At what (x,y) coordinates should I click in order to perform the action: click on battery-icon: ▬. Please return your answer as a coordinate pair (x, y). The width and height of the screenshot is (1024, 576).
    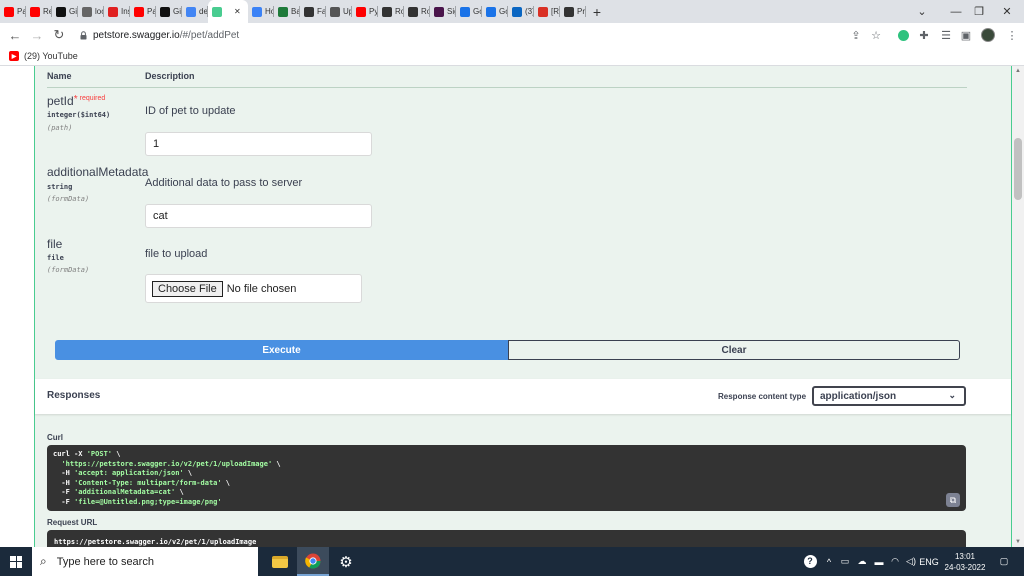
    Looking at the image, I should click on (879, 561).